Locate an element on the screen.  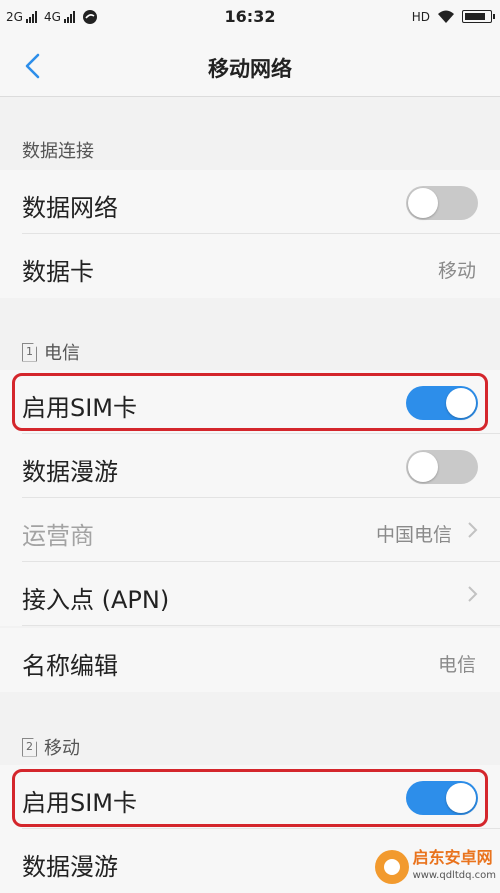
sim1-data-roaming-toggle is located at coordinates (442, 467).